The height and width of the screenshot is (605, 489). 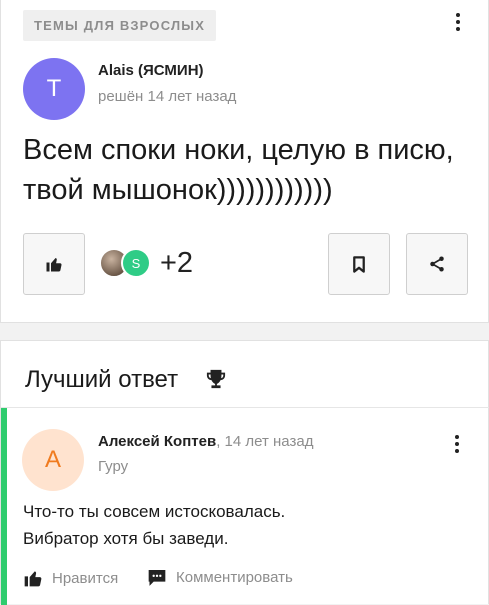 I want to click on answer-text-line: Вибратор хотя бы заведи., so click(x=126, y=538).